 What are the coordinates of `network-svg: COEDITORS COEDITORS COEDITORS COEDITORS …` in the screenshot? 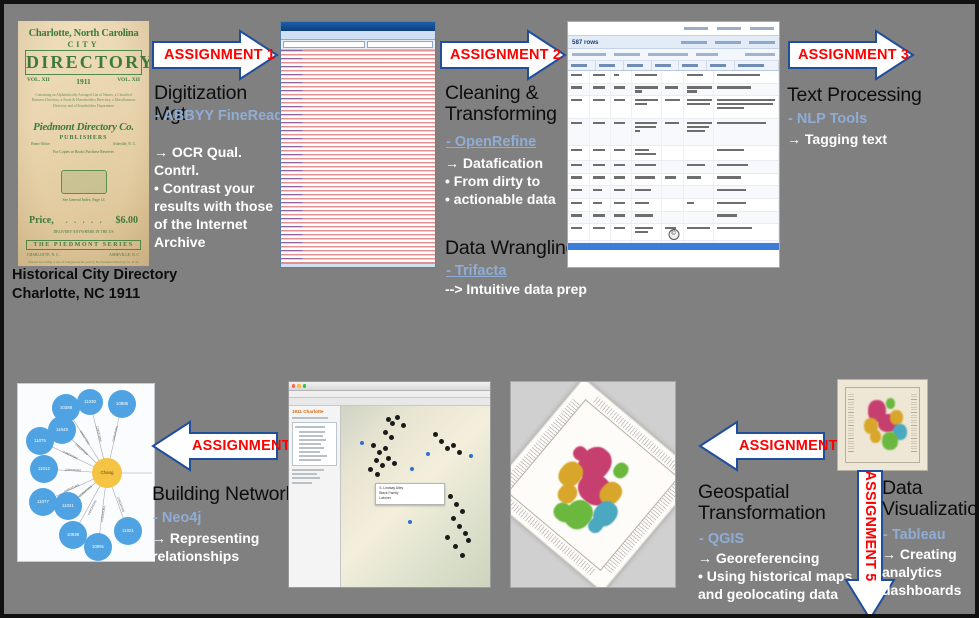 It's located at (89, 475).